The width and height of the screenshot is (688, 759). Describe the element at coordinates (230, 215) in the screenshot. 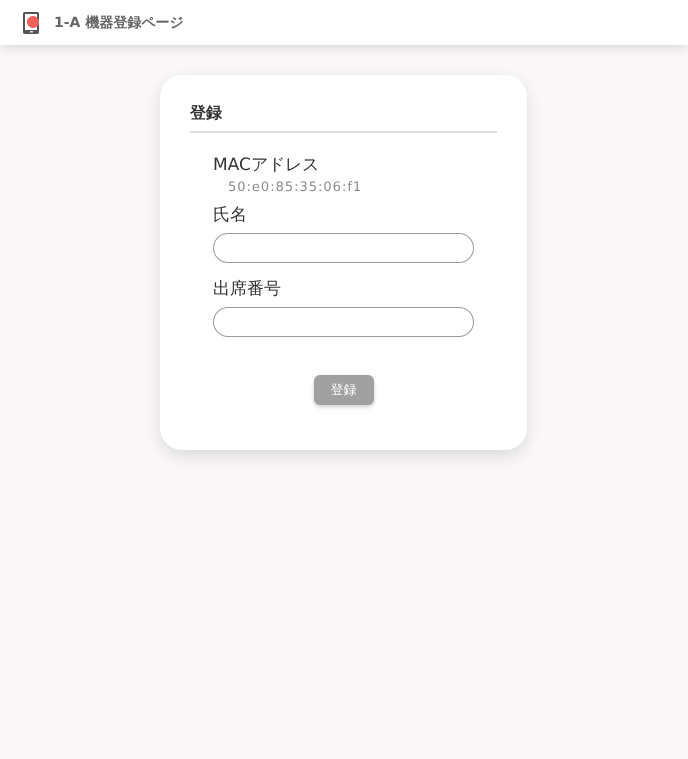

I see `field-label: 氏名` at that location.